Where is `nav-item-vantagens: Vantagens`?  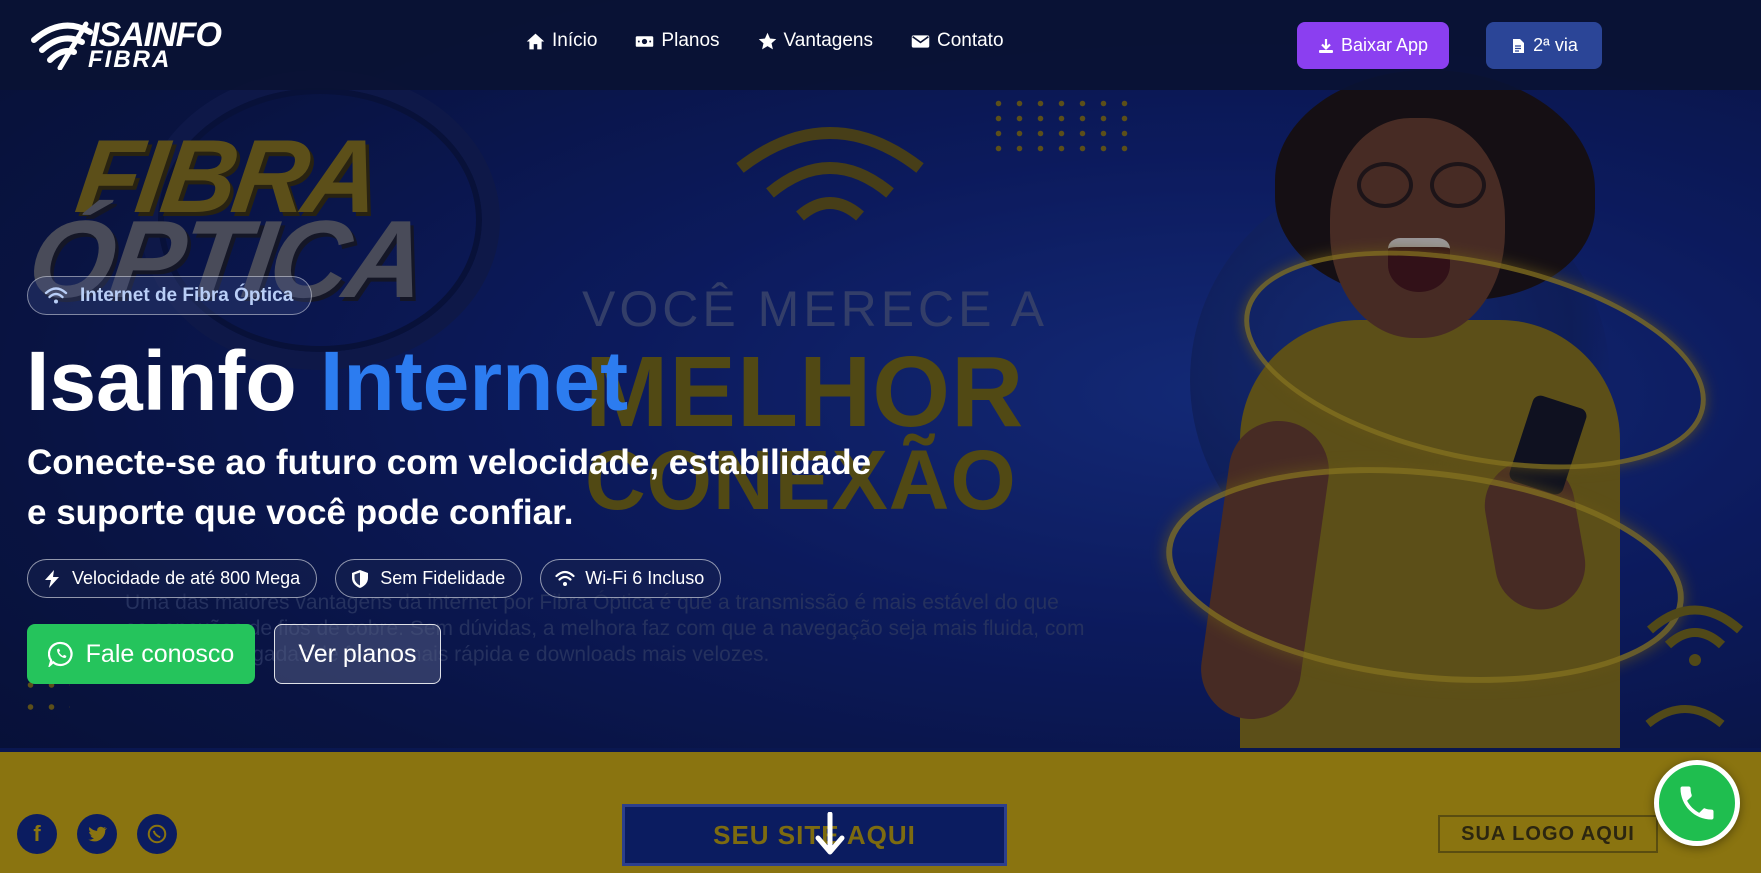
nav-item-vantagens: Vantagens is located at coordinates (815, 41).